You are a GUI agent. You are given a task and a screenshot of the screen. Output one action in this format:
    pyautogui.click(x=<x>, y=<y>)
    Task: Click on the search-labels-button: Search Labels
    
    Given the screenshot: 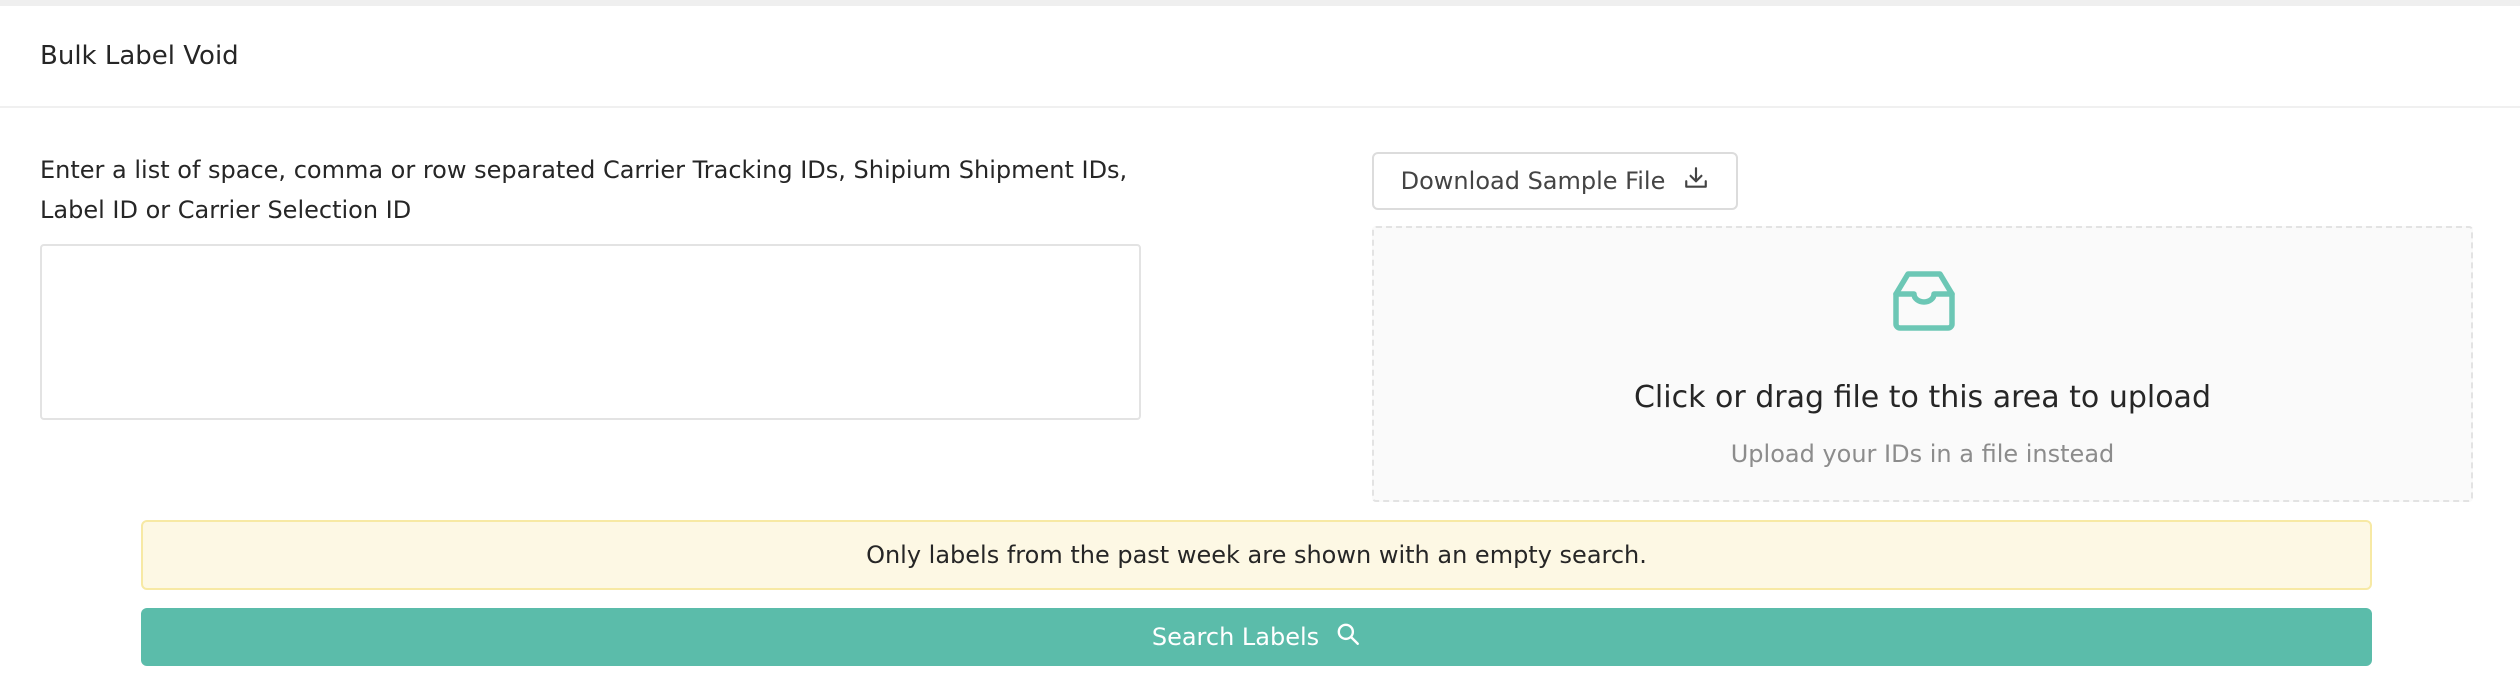 What is the action you would take?
    pyautogui.click(x=1256, y=637)
    